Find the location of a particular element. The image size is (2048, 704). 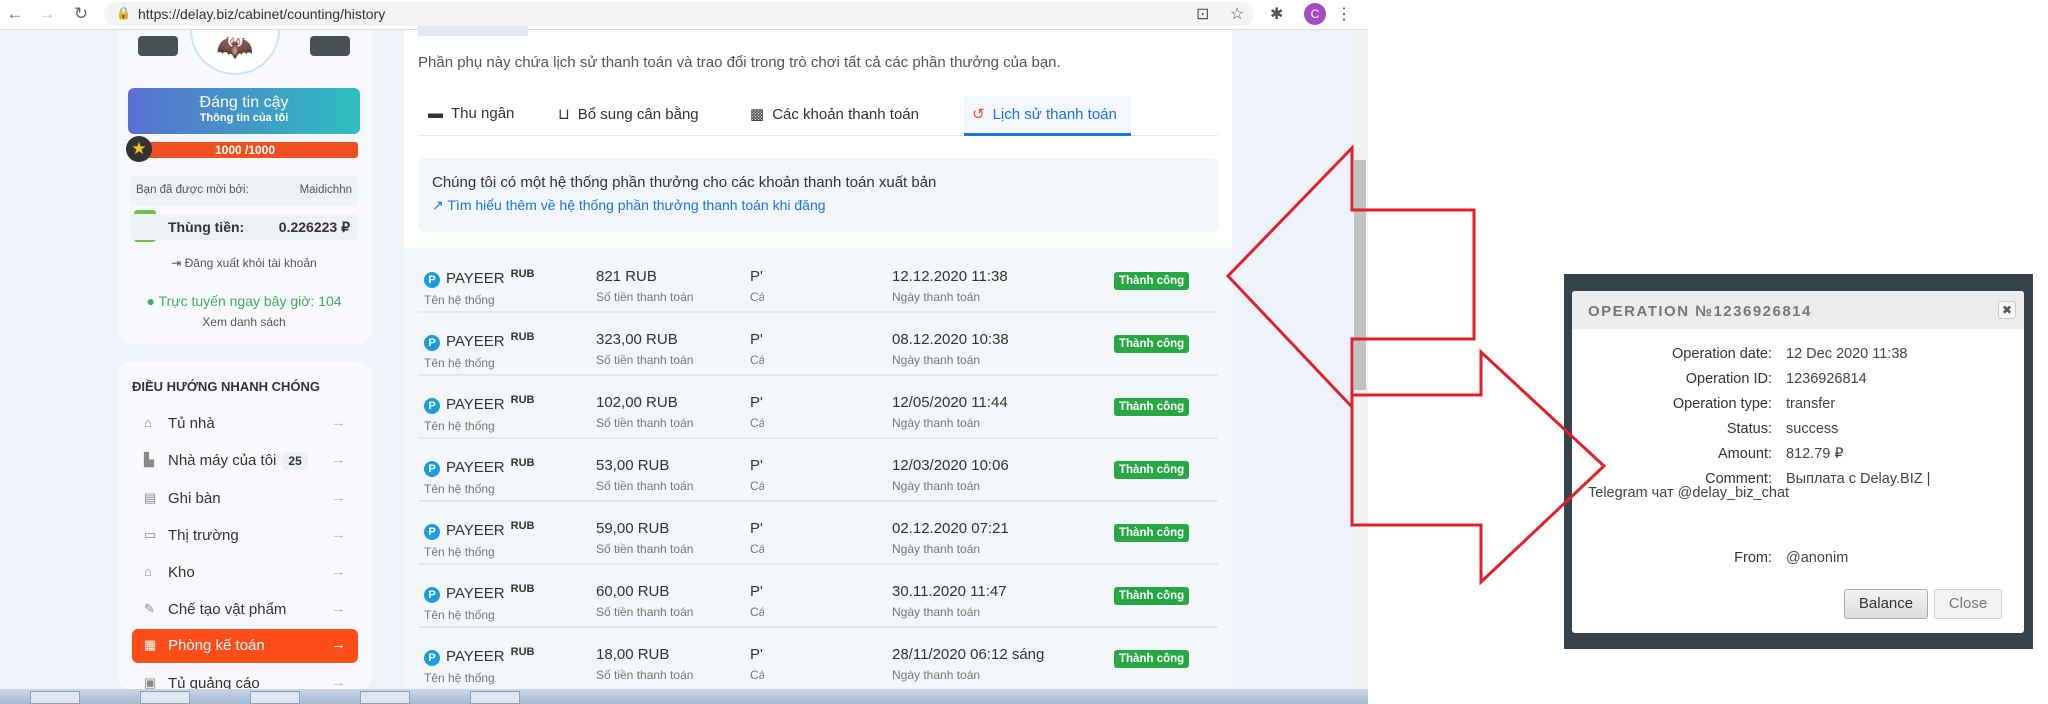

field-label: Status: is located at coordinates (1749, 429).